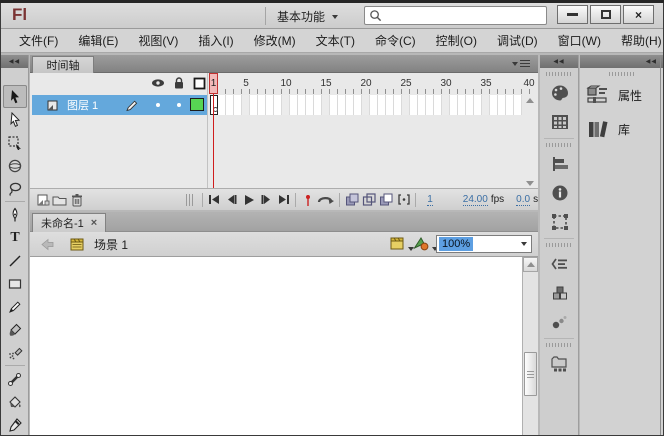  What do you see at coordinates (179, 83) in the screenshot?
I see `lock-icon` at bounding box center [179, 83].